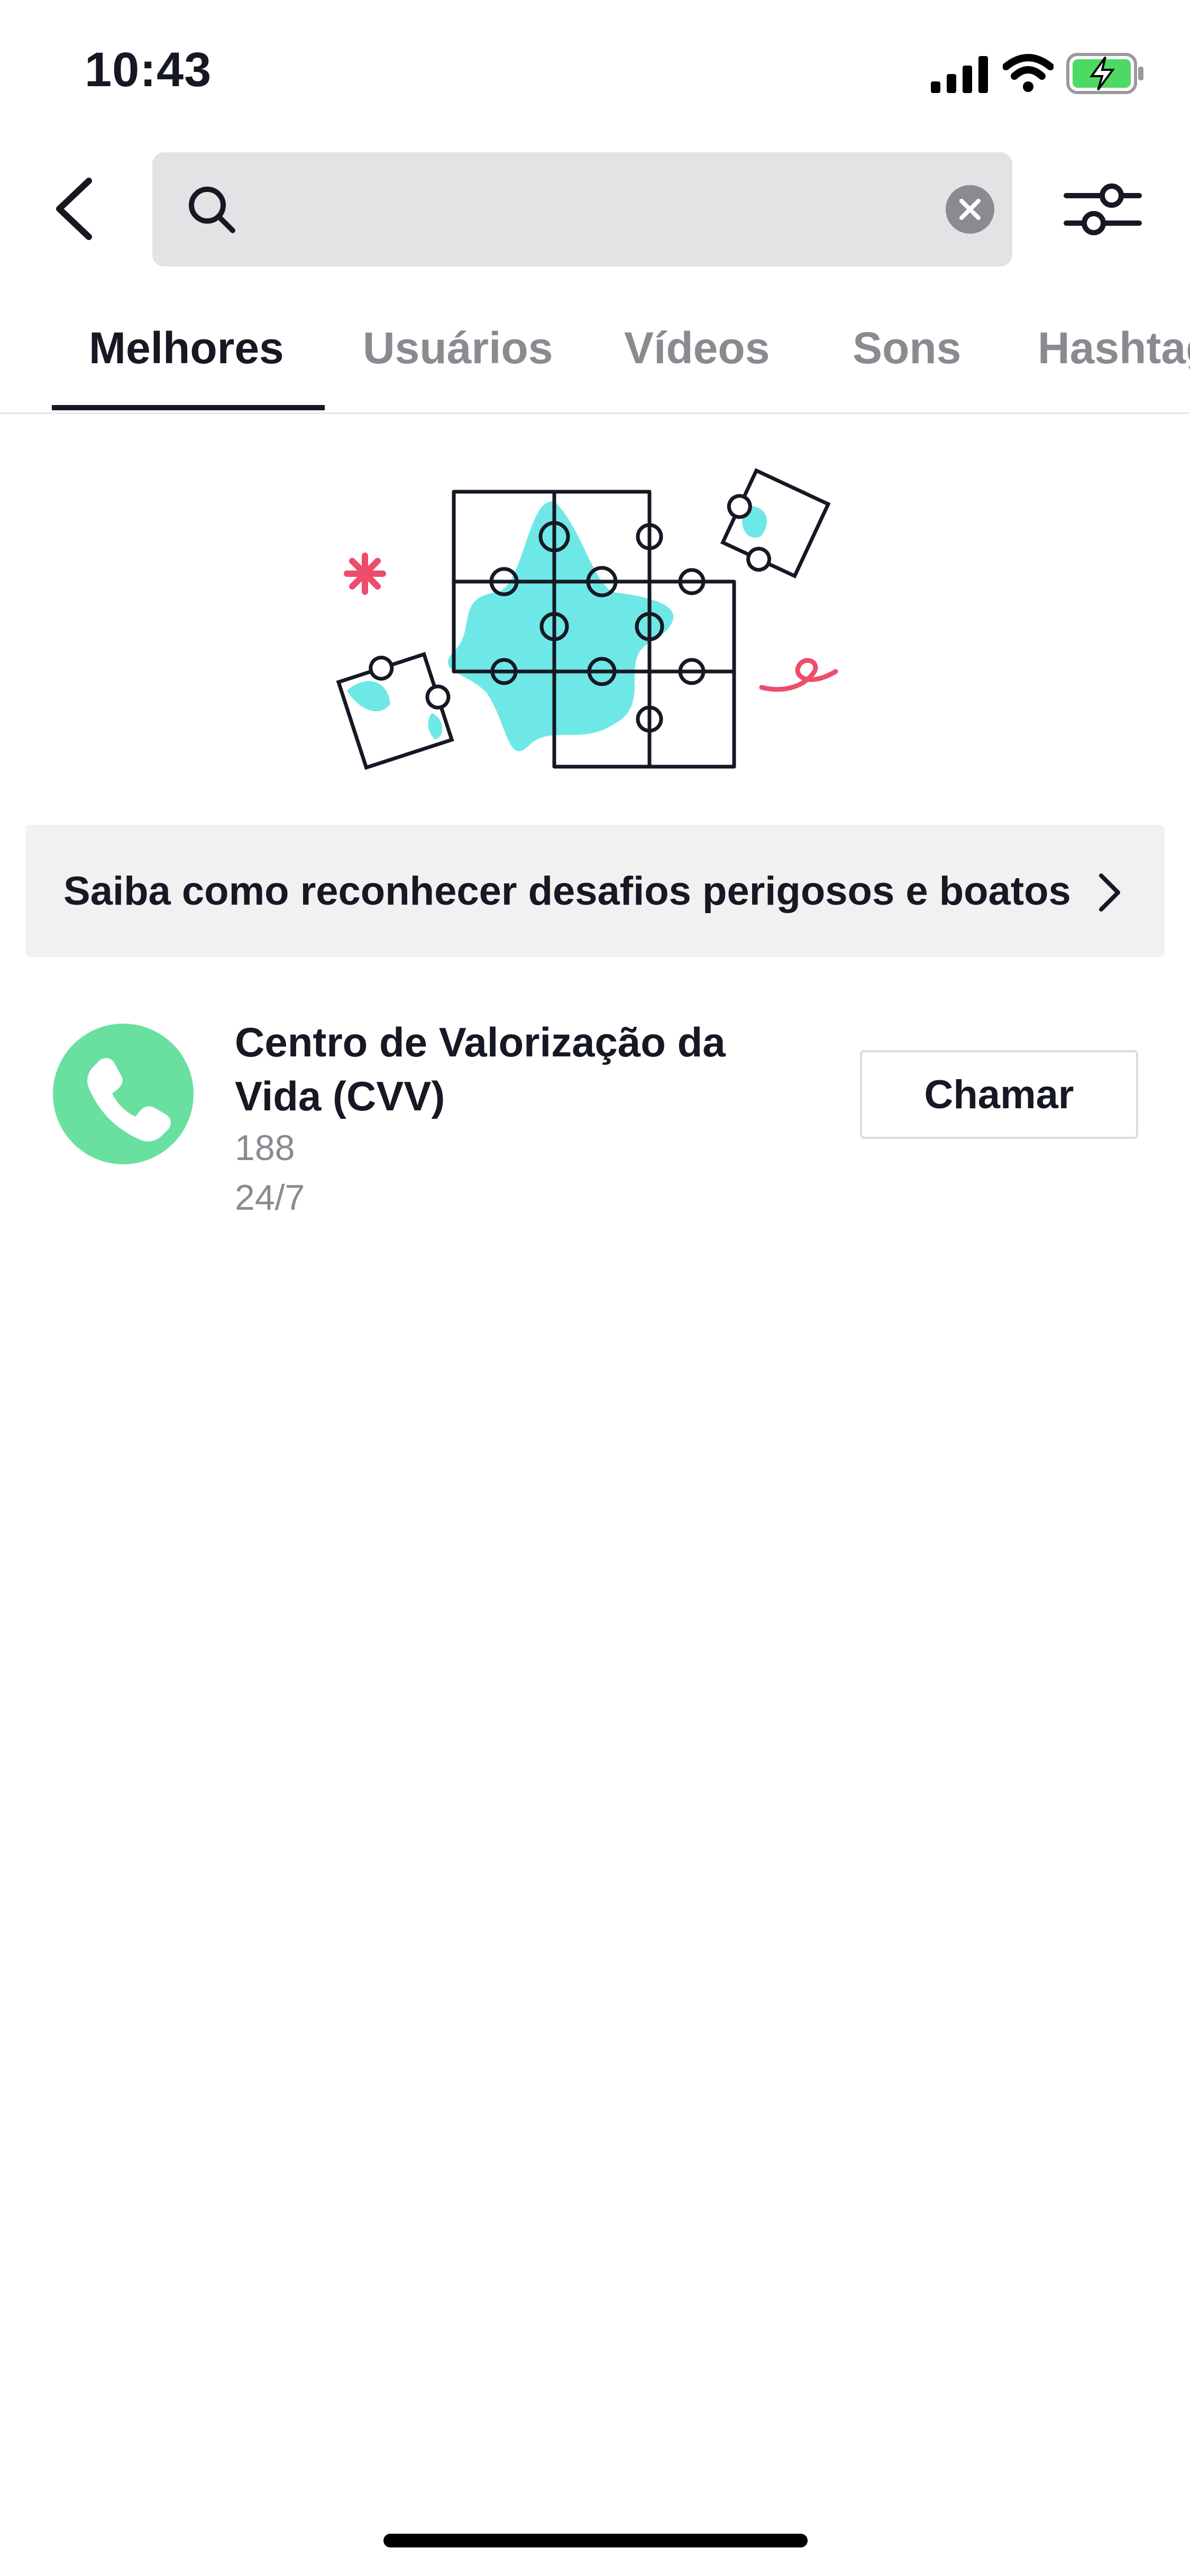  Describe the element at coordinates (595, 2540) in the screenshot. I see `home-indicator` at that location.